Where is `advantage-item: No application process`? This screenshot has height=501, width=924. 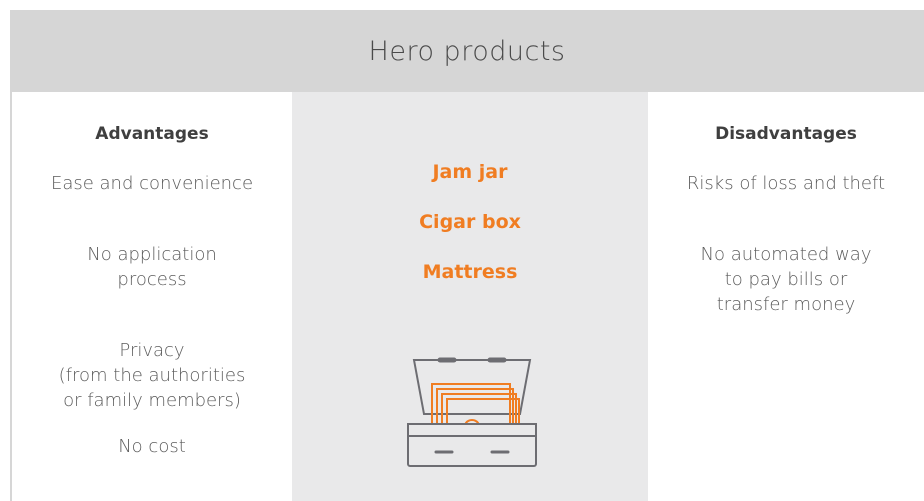
advantage-item: No application process is located at coordinates (152, 254).